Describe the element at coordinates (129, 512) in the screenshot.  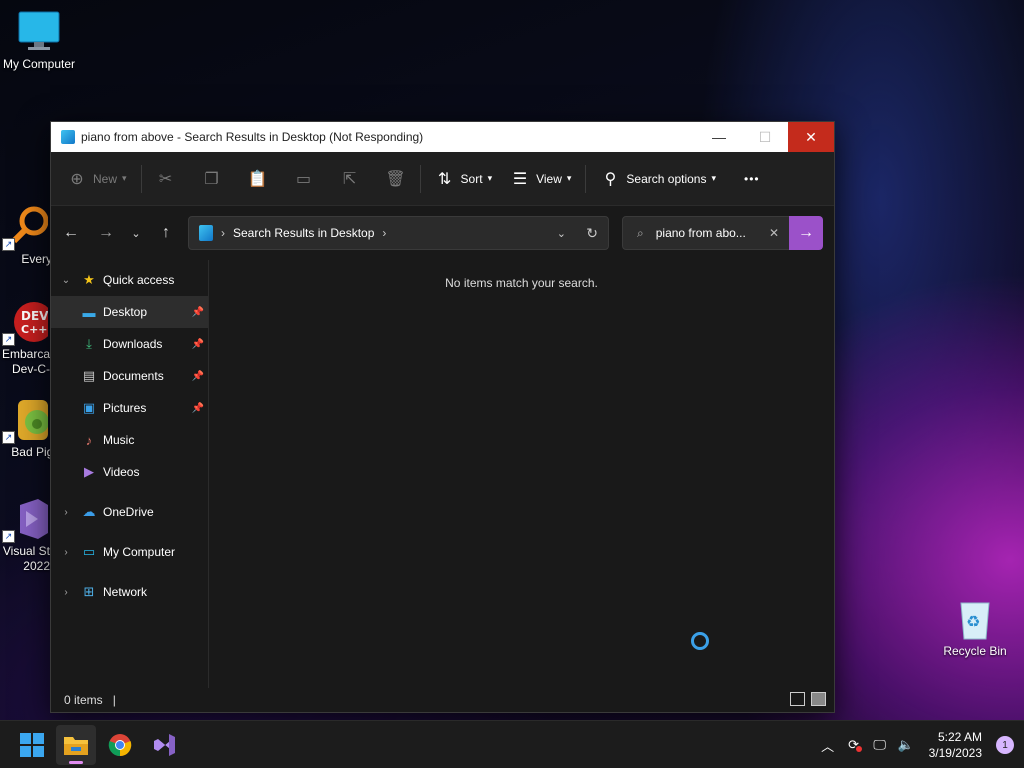
I see `nav-item-onedrive: › ☁ OneDrive` at that location.